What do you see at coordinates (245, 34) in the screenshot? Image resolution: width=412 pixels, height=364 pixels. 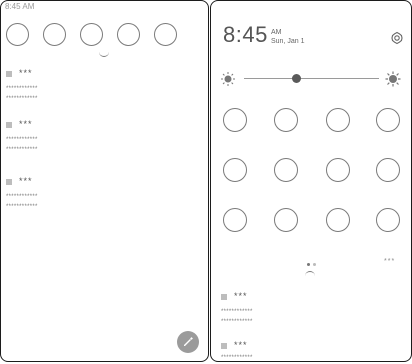 I see `clock-time: 8:45` at bounding box center [245, 34].